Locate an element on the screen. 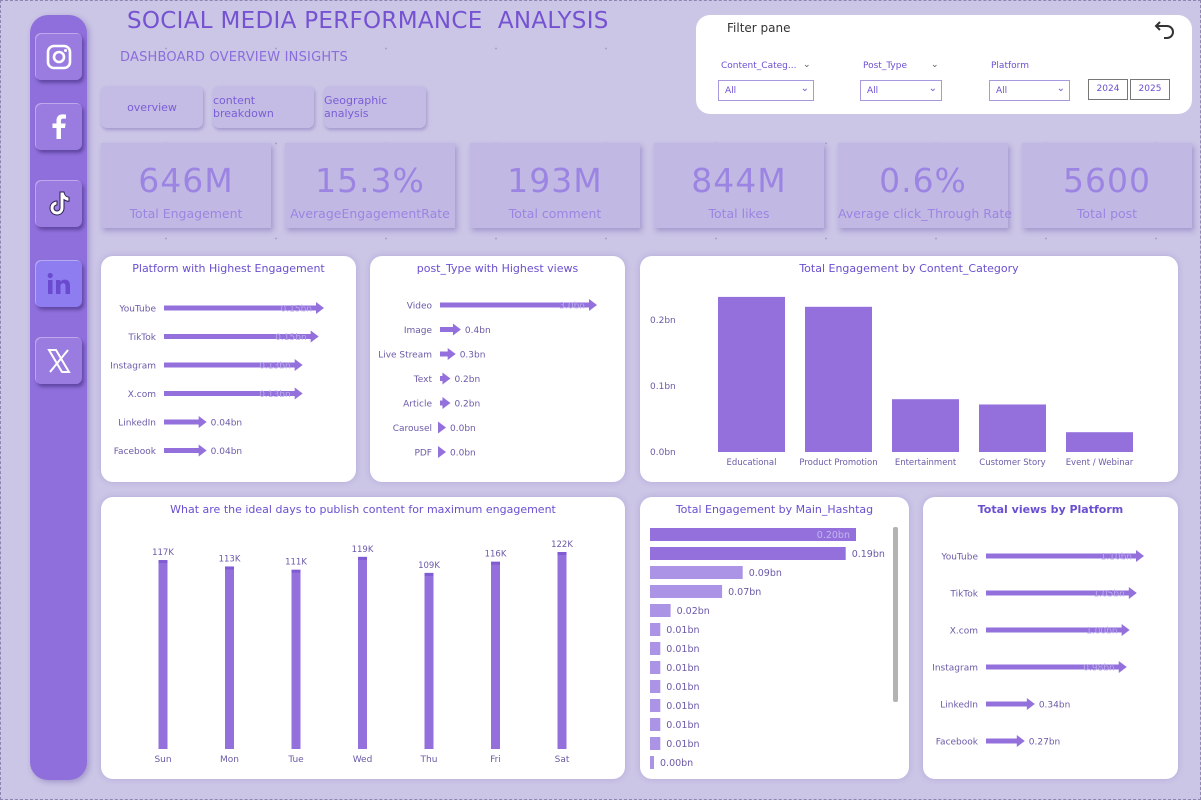 The height and width of the screenshot is (800, 1201). category-label: Text is located at coordinates (423, 380).